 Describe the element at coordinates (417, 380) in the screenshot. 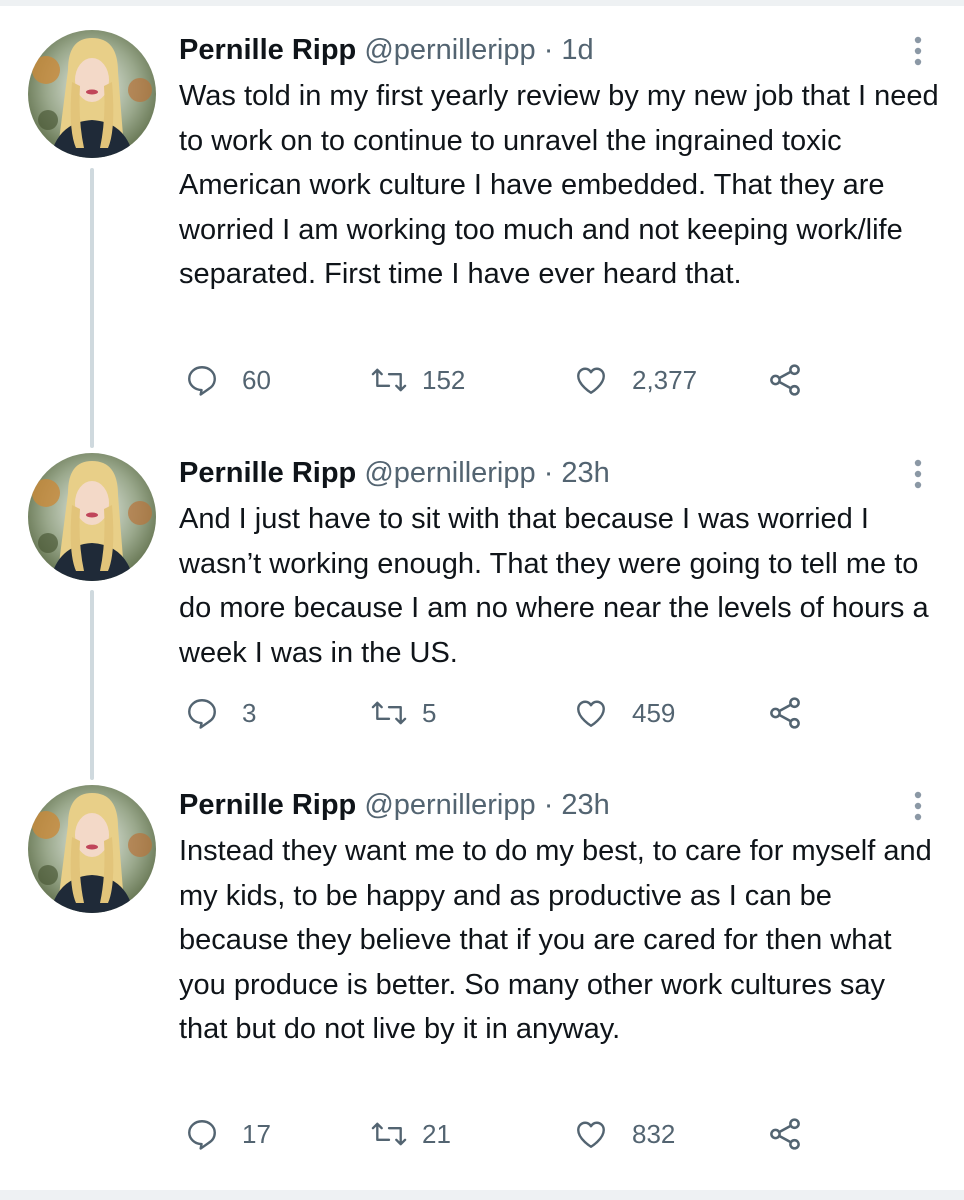

I see `retweet-button: 152` at that location.